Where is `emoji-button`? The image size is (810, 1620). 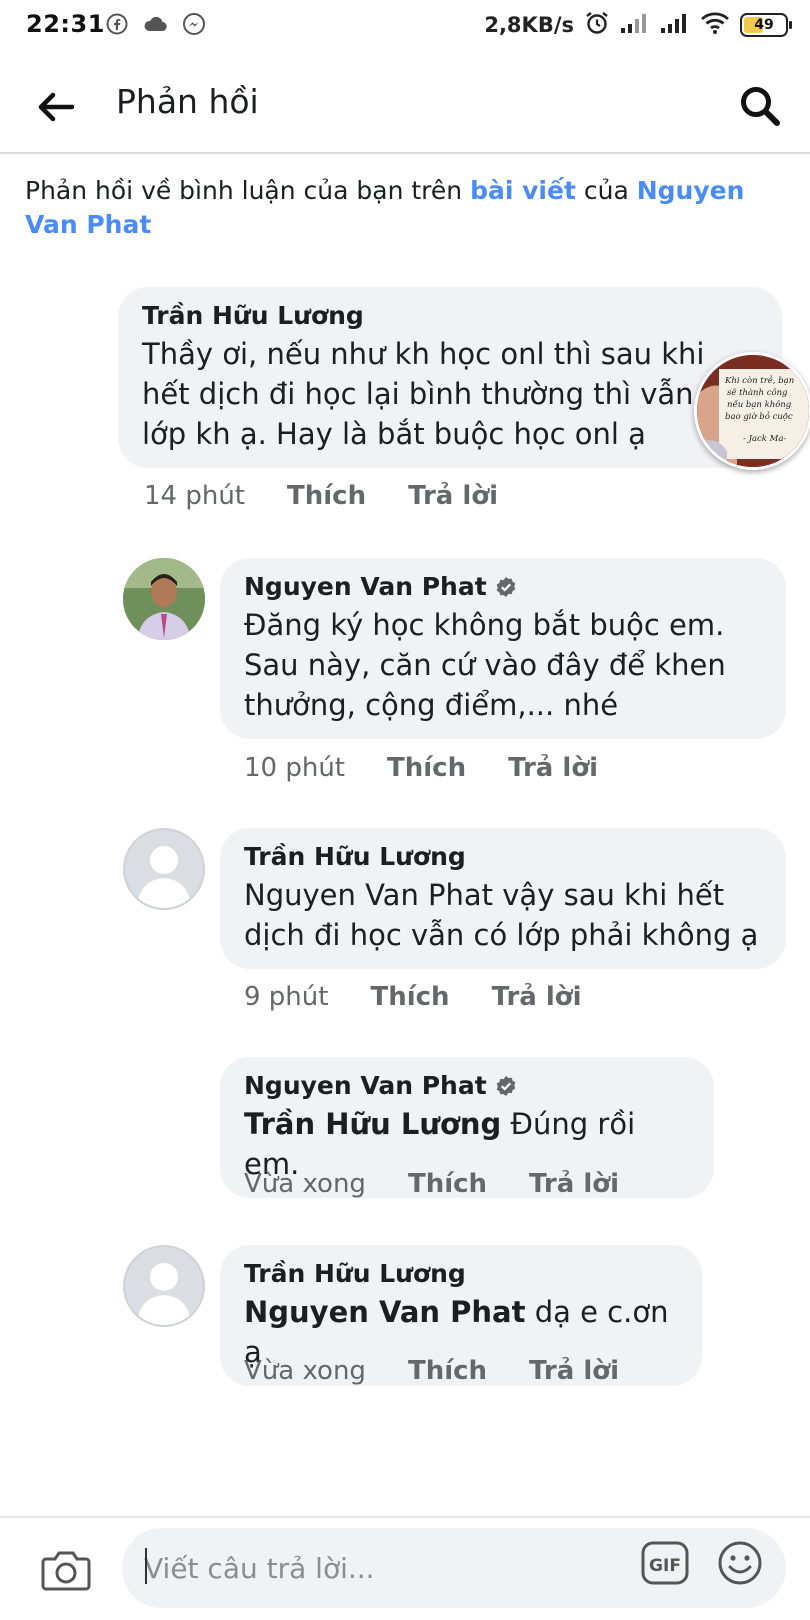 emoji-button is located at coordinates (740, 1563).